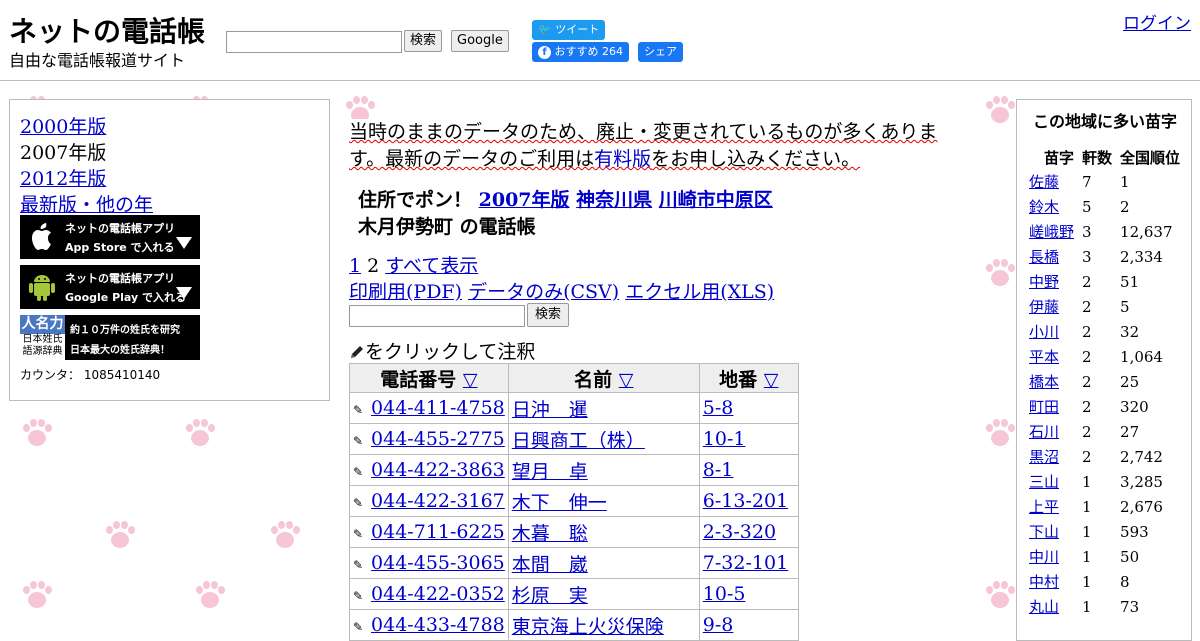 The width and height of the screenshot is (1200, 641). What do you see at coordinates (63, 177) in the screenshot?
I see `year-link-2012: 2012年版` at bounding box center [63, 177].